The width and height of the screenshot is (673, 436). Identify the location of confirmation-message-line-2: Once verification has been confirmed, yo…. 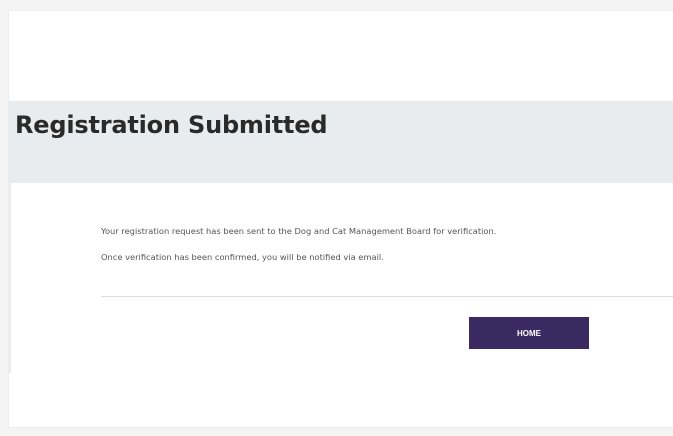
(242, 257).